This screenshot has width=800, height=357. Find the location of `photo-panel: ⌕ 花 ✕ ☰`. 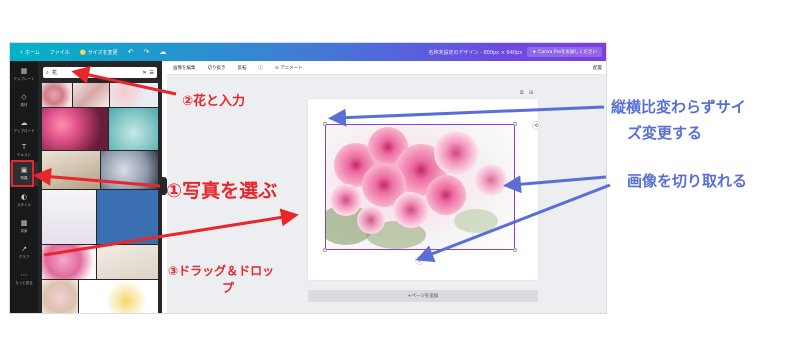

photo-panel: ⌕ 花 ✕ ☰ is located at coordinates (100, 187).